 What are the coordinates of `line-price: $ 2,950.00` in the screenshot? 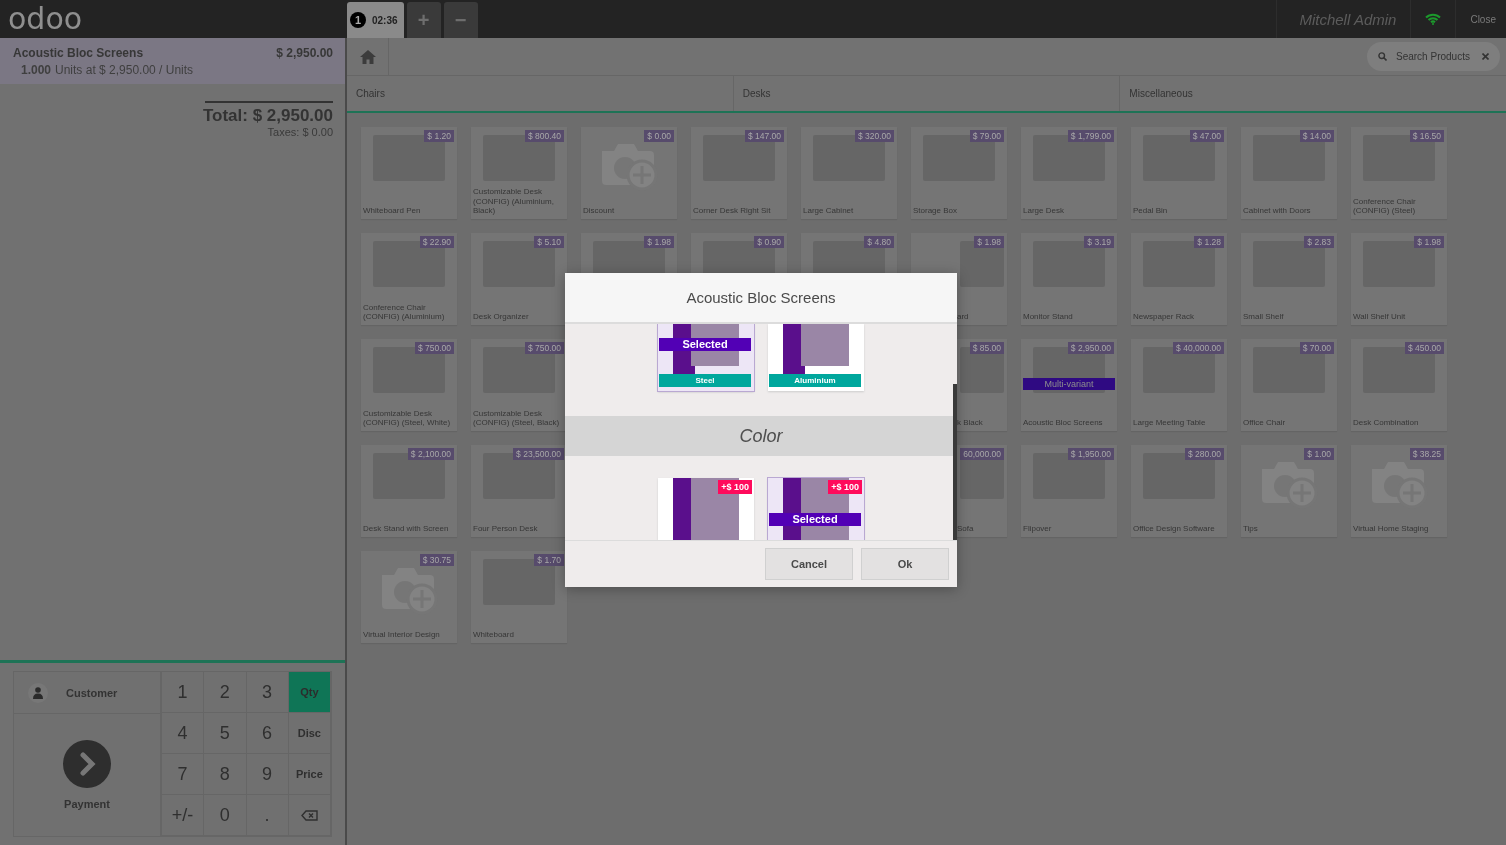 It's located at (304, 53).